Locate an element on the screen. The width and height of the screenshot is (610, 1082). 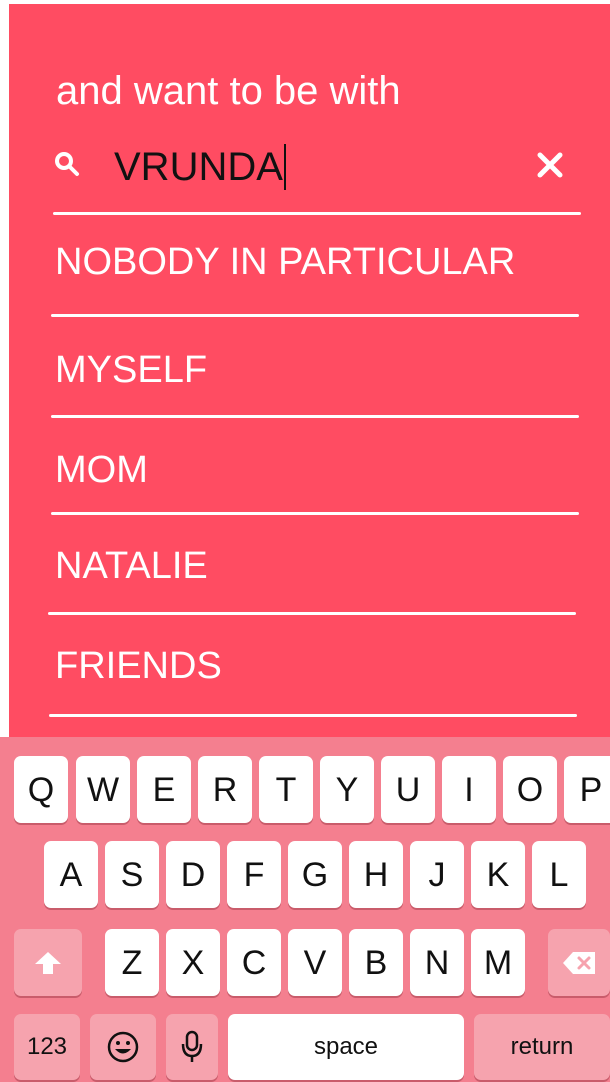
shift-icon is located at coordinates (48, 962).